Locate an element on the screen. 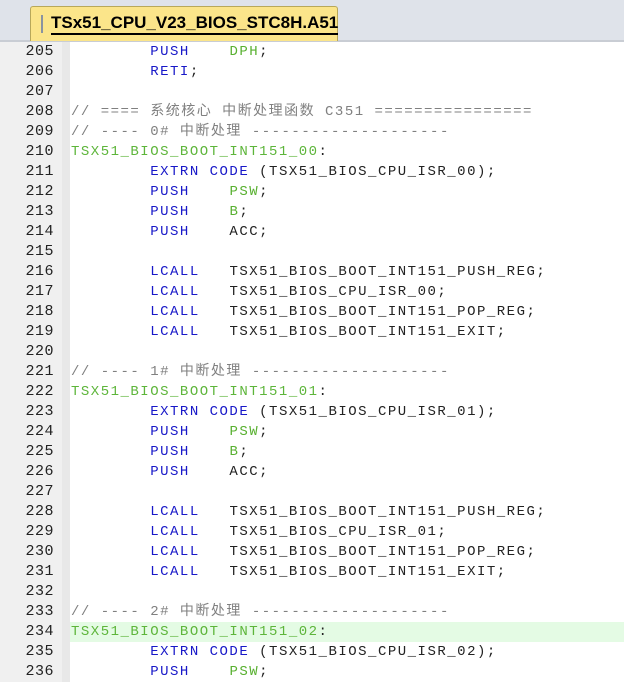 The height and width of the screenshot is (682, 624). code-line: 223 EXTRN CODE (TSX51_BIOS_CPU_ISR_01); is located at coordinates (312, 412).